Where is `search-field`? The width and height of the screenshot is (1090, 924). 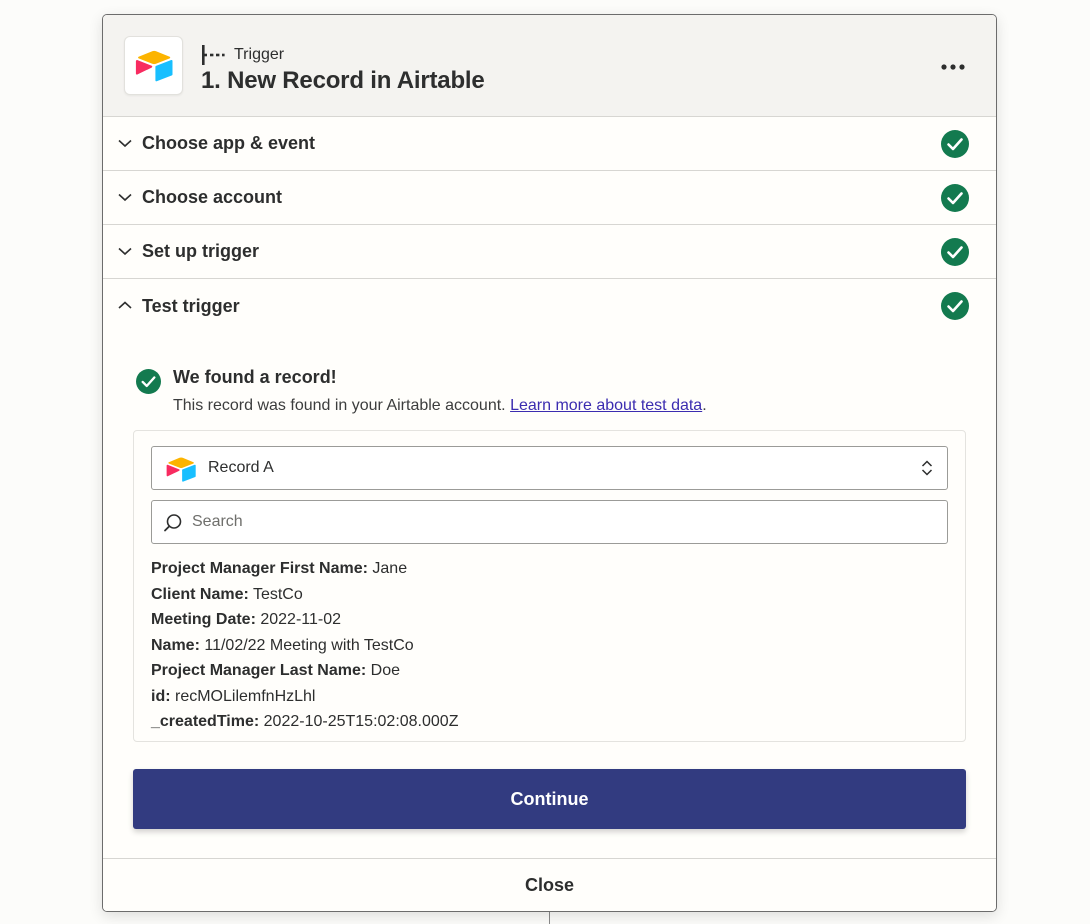
search-field is located at coordinates (549, 522).